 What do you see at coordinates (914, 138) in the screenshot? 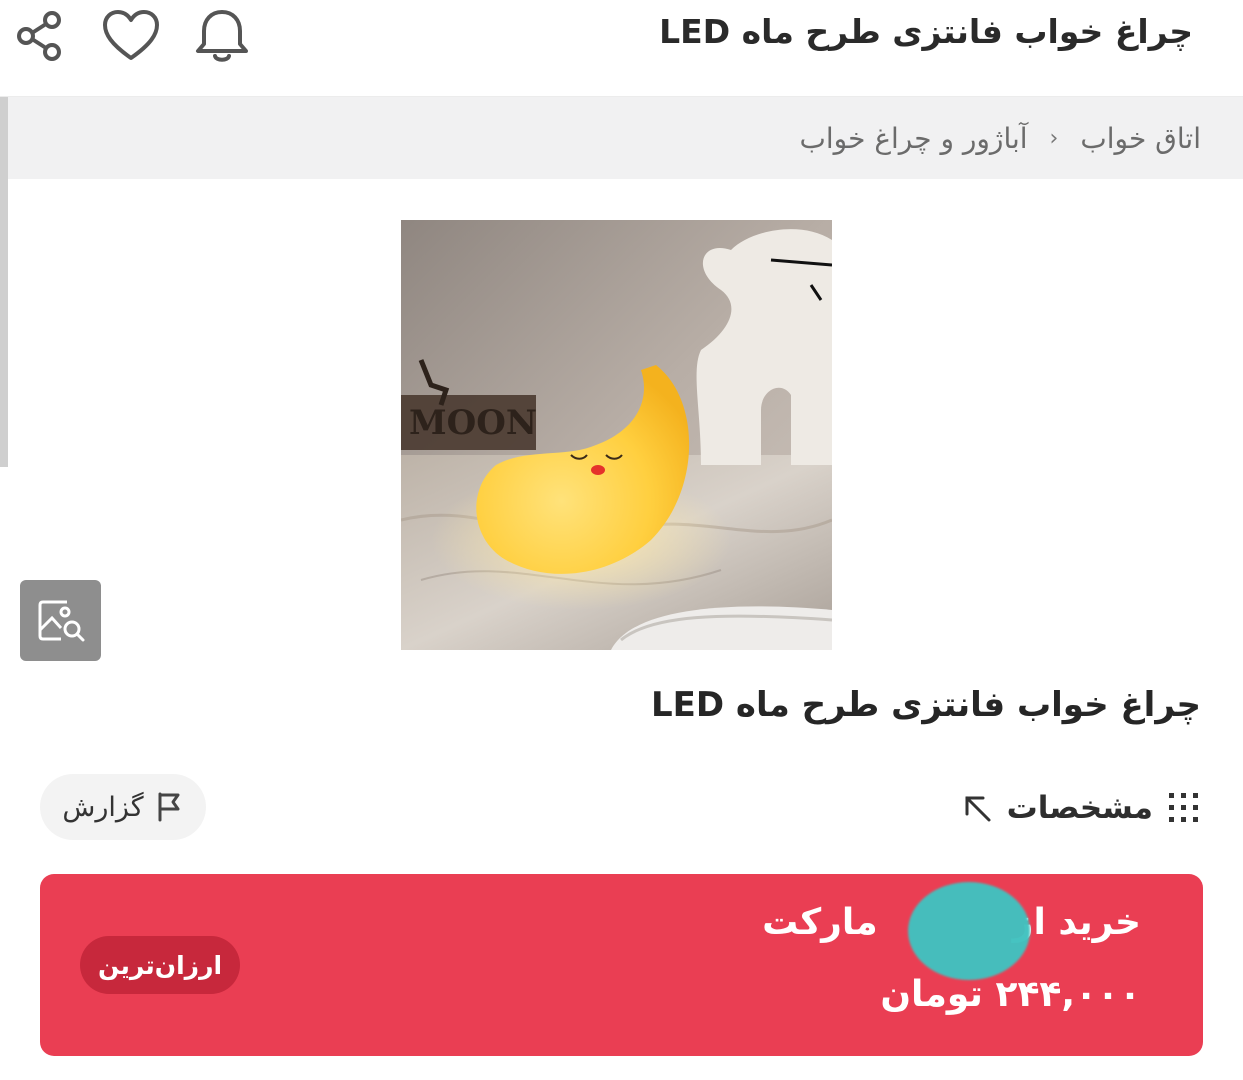
I see `breadcrumb-item-lamps: آباژور و چراغ خواب` at bounding box center [914, 138].